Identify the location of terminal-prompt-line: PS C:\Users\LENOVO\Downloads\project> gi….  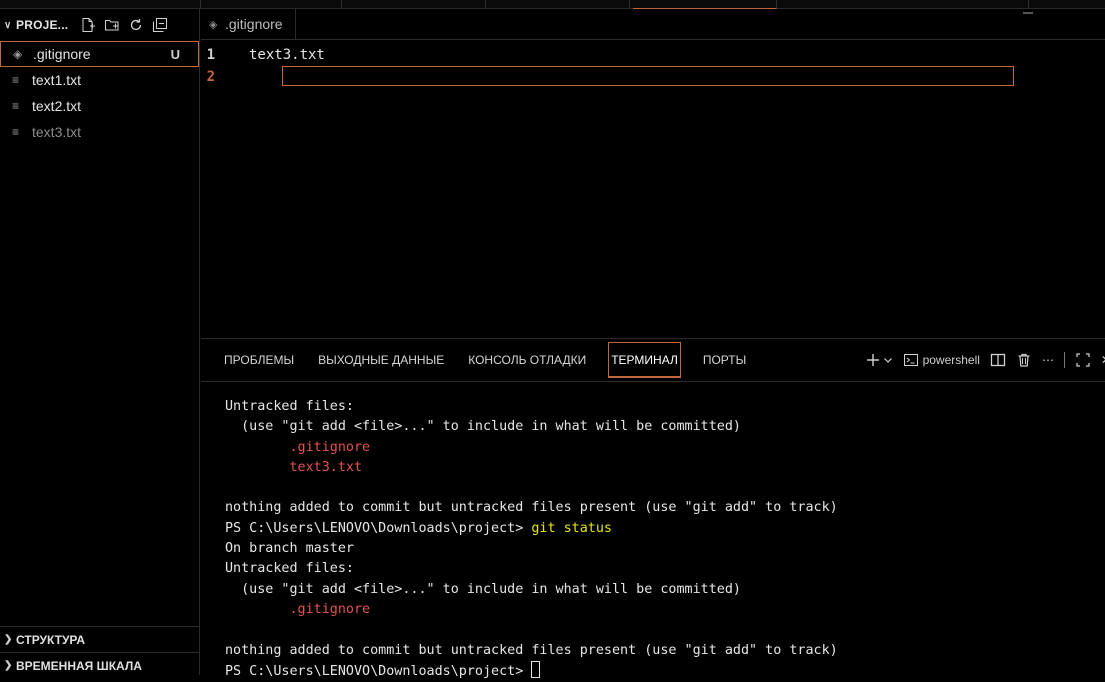
(665, 529).